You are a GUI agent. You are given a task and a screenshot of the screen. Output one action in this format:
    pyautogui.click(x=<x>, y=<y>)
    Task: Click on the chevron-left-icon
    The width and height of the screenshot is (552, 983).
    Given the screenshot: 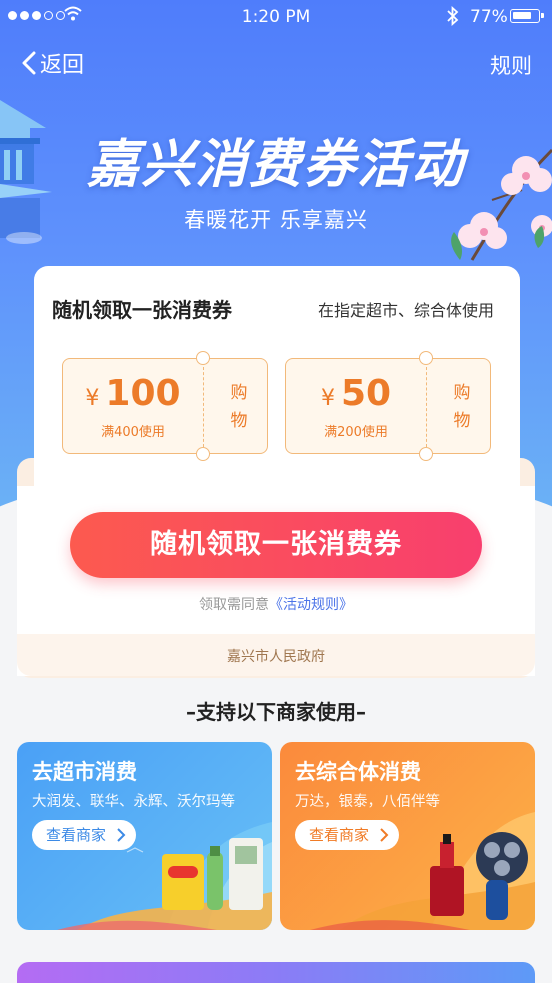 What is the action you would take?
    pyautogui.click(x=29, y=63)
    